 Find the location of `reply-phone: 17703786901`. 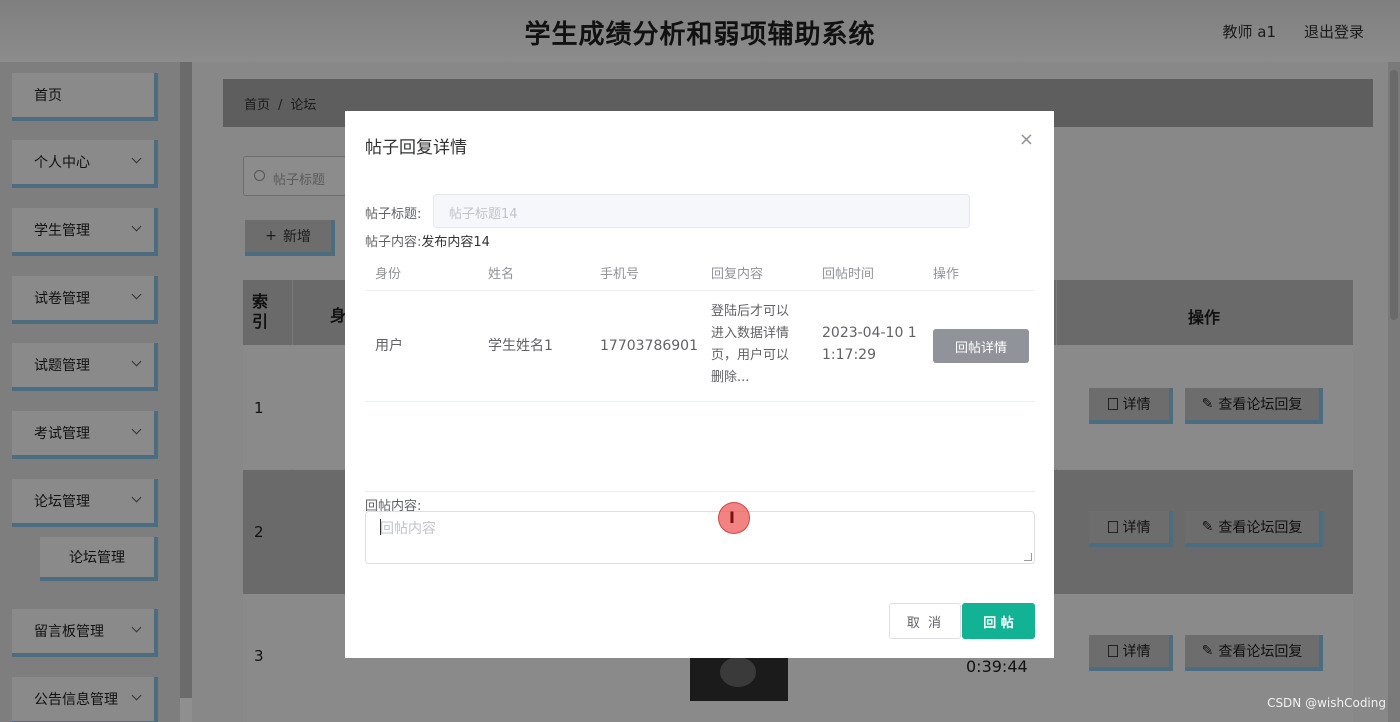

reply-phone: 17703786901 is located at coordinates (649, 346).